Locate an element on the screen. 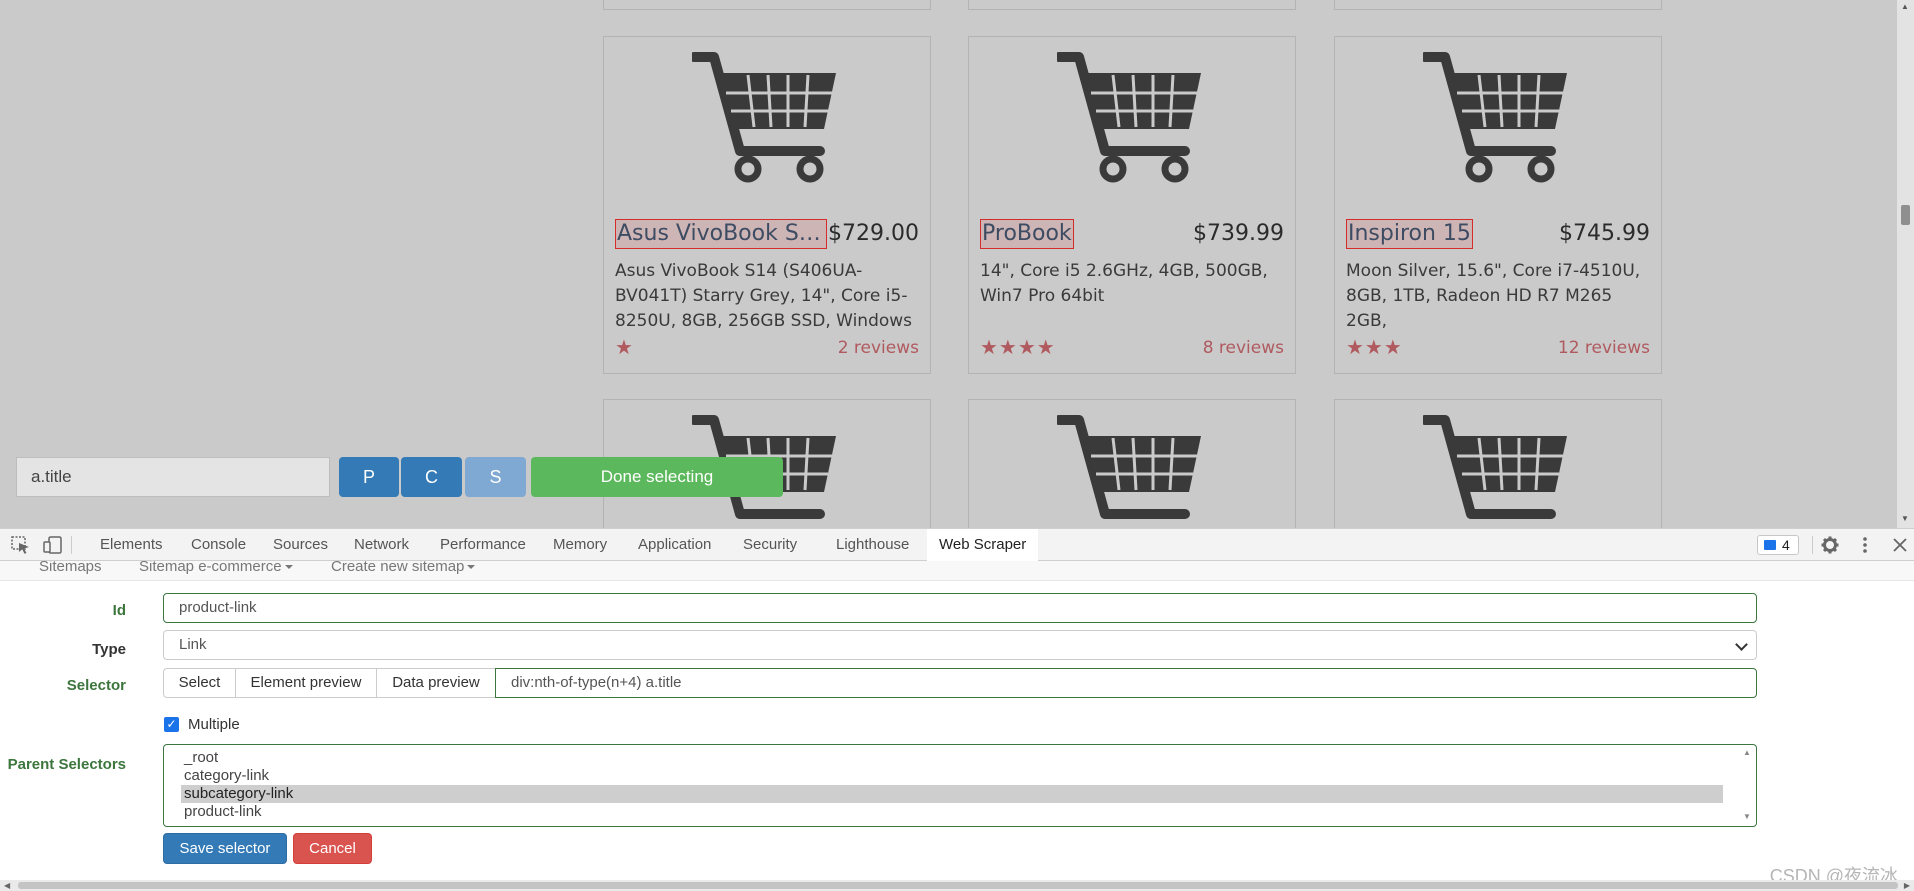  nav-sitemap-menu-label: Sitemap e-commerce is located at coordinates (210, 568).